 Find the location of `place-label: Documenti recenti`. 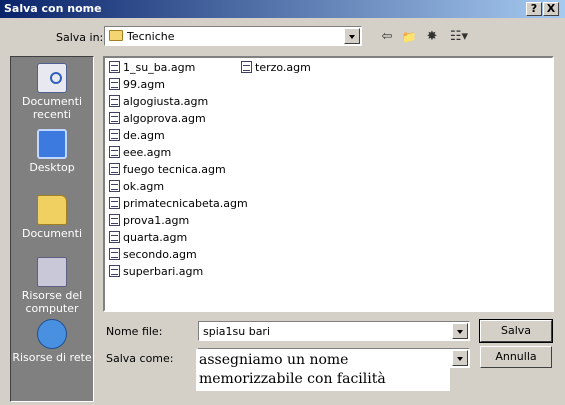

place-label: Documenti recenti is located at coordinates (52, 108).